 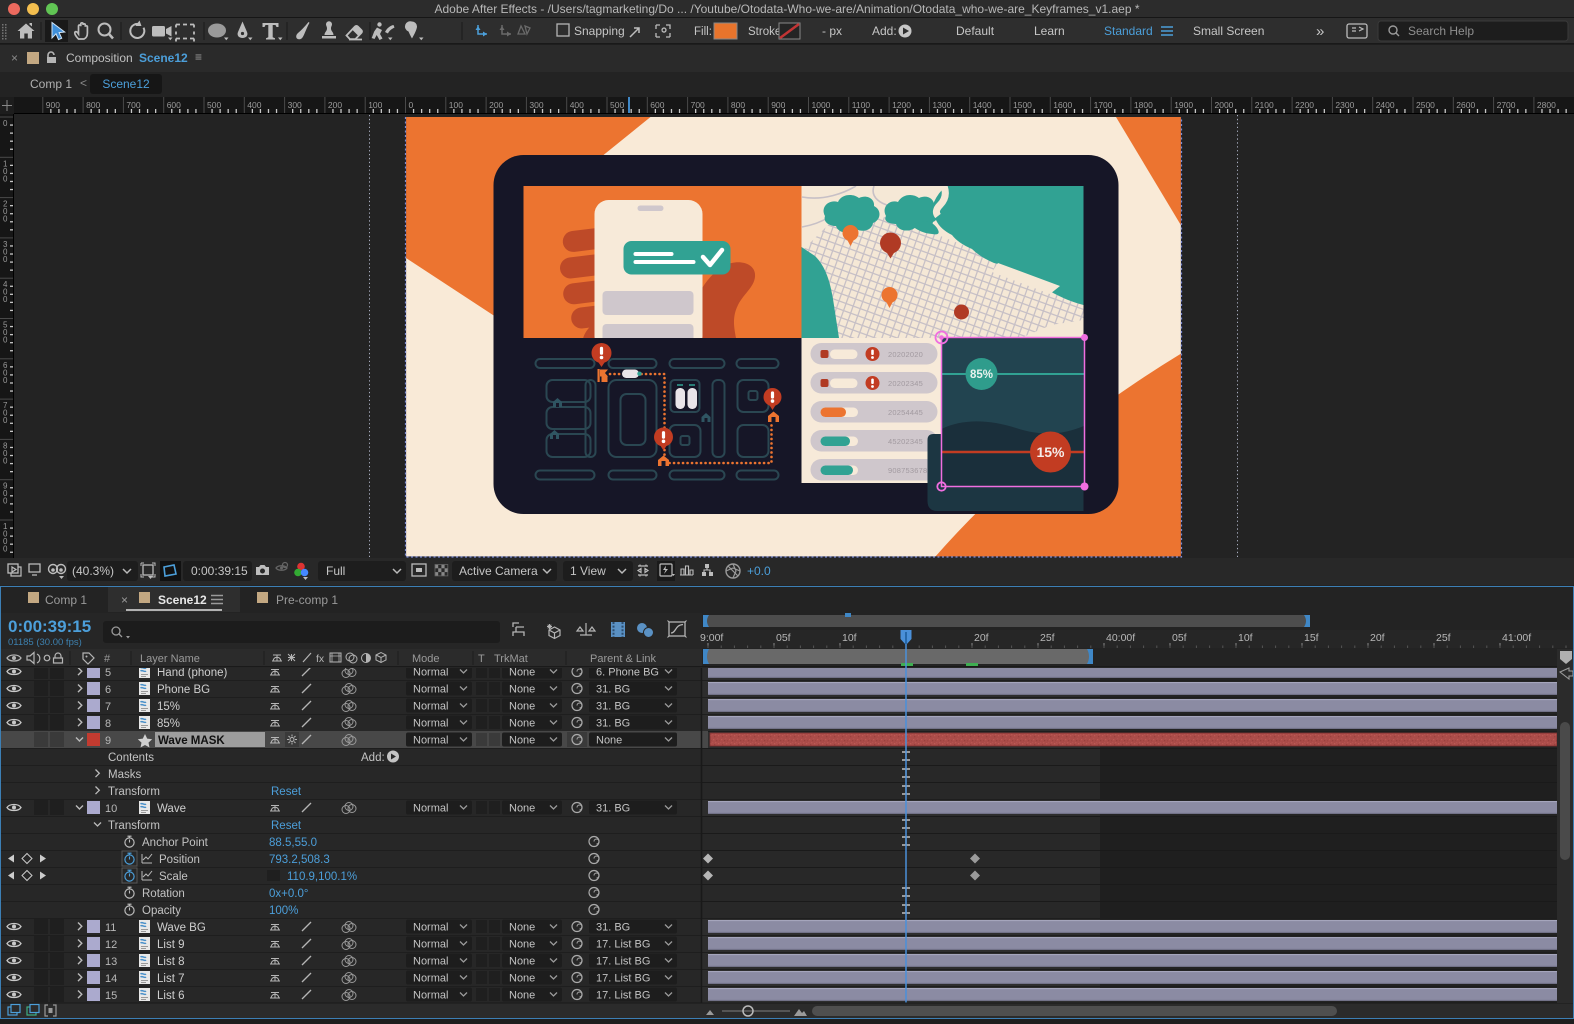 I want to click on svg-text: 88.5,55.0, so click(x=293, y=843).